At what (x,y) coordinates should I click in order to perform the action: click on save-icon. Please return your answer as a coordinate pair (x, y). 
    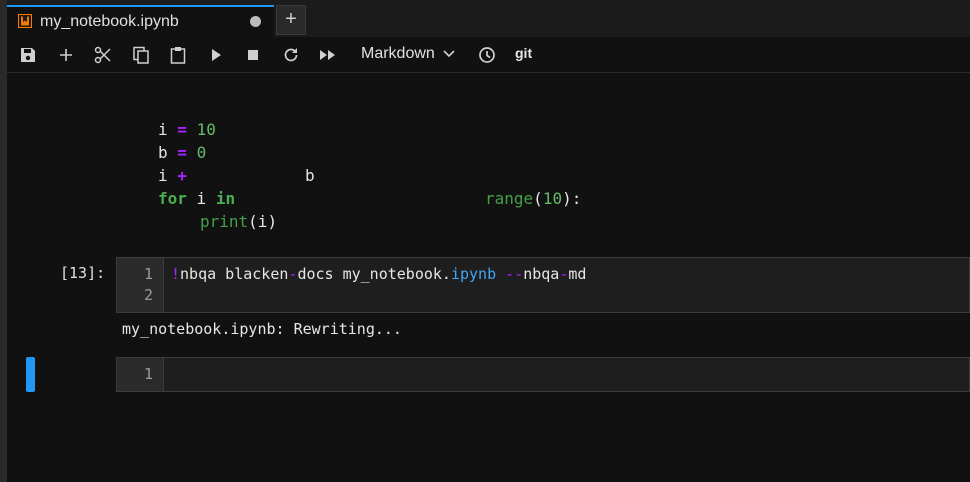
    Looking at the image, I should click on (28, 55).